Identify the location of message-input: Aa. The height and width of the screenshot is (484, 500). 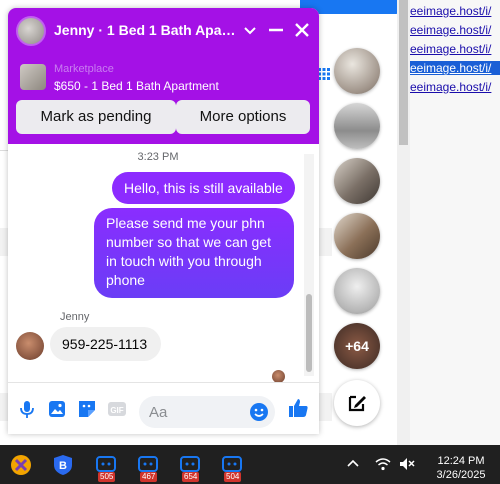
(207, 412).